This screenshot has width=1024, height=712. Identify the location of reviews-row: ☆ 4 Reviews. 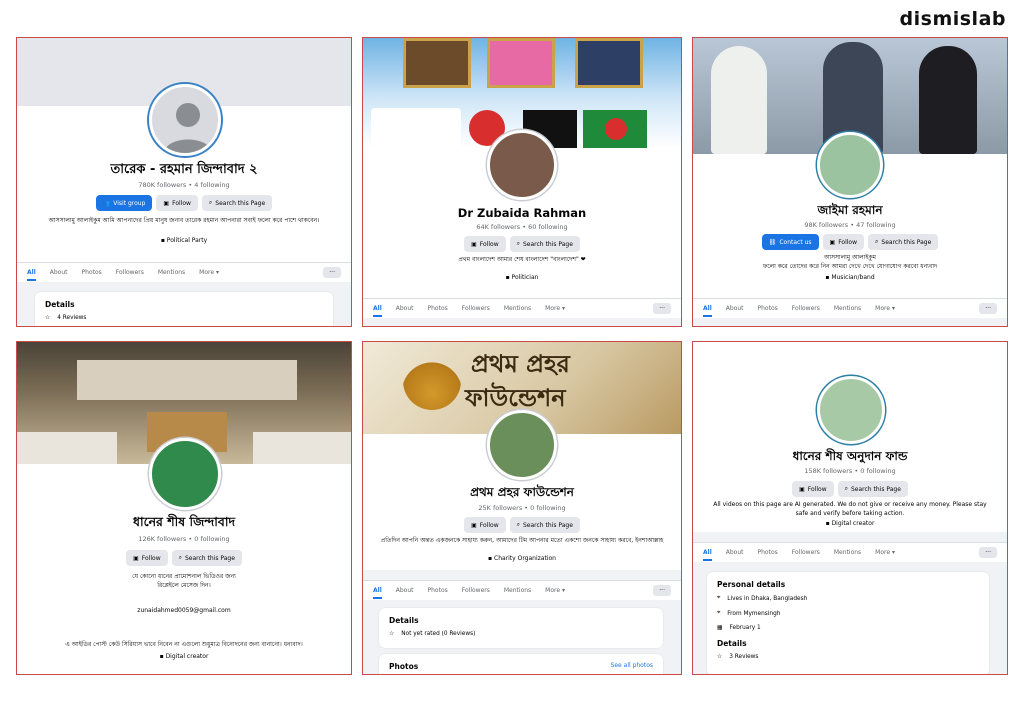
(184, 318).